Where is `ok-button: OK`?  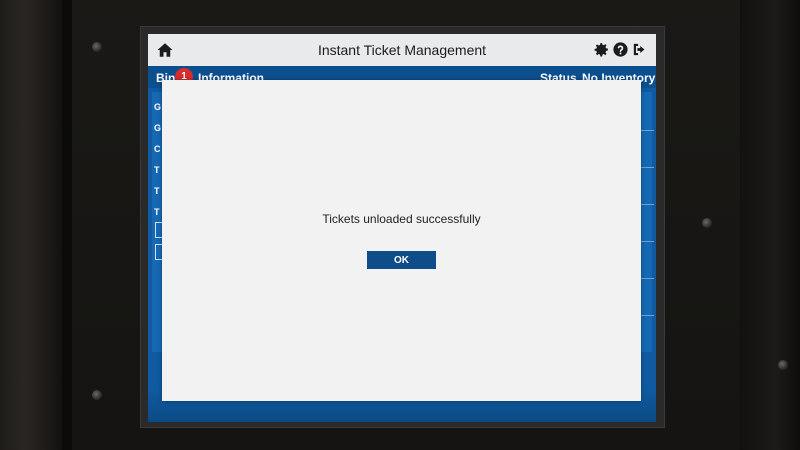 ok-button: OK is located at coordinates (401, 260).